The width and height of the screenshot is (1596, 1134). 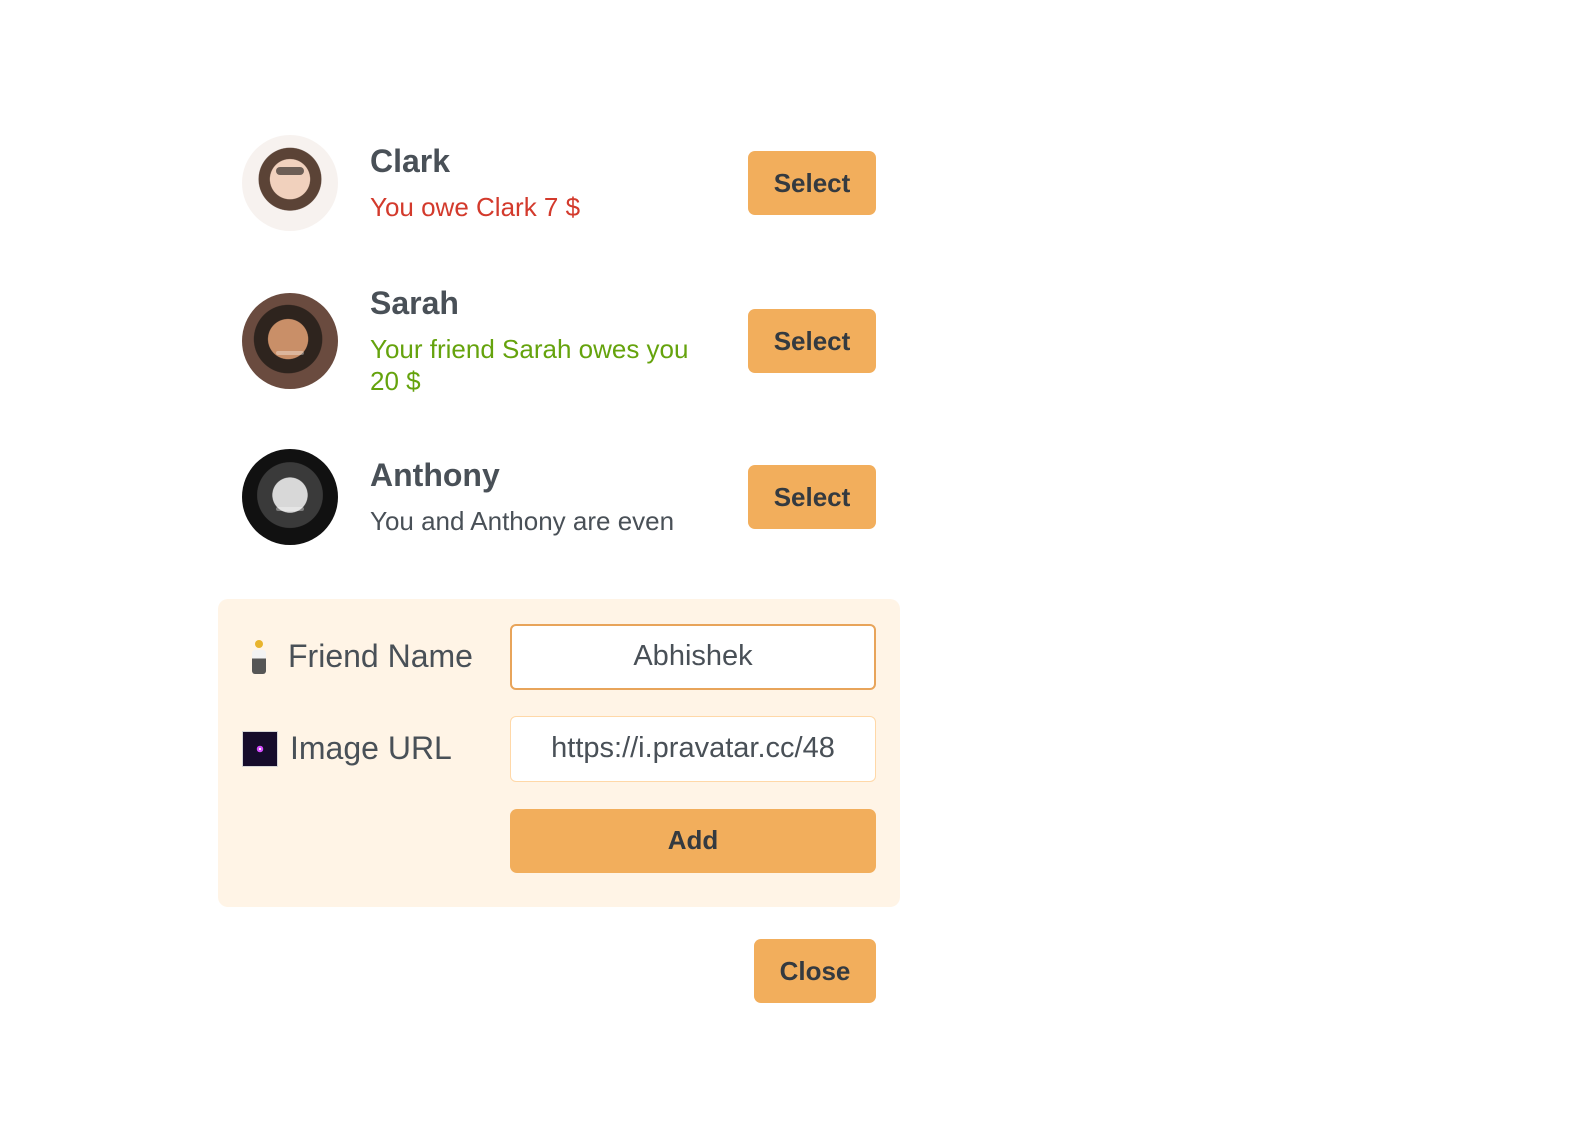 I want to click on friend-avatar-sarah, so click(x=290, y=341).